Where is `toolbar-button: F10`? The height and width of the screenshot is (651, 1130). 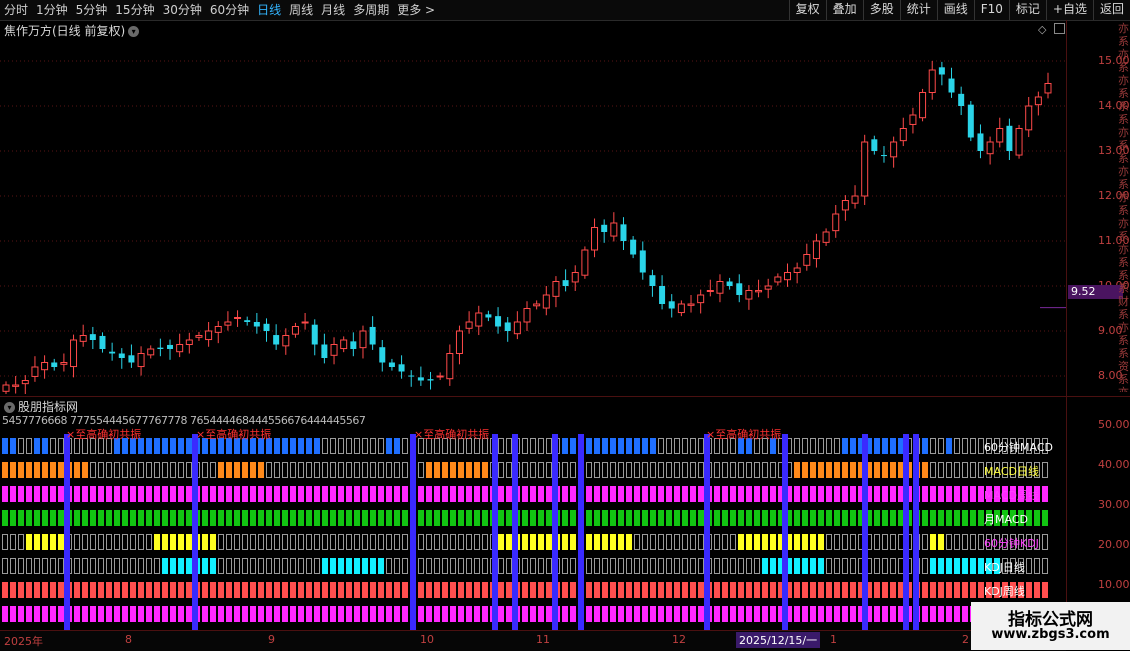
toolbar-button: F10 is located at coordinates (991, 10).